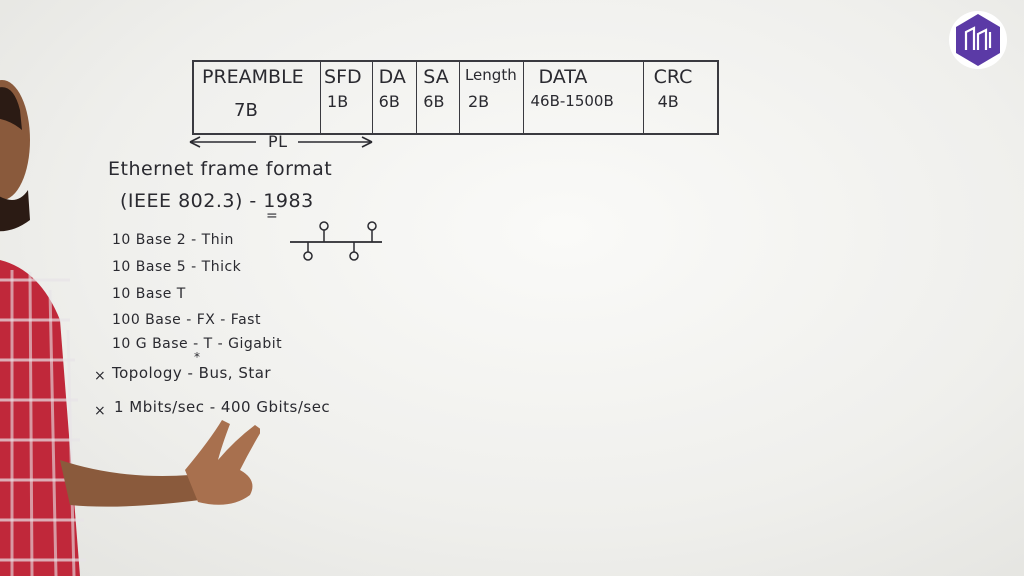 The image size is (1024, 576). I want to click on field-name: DATA, so click(563, 77).